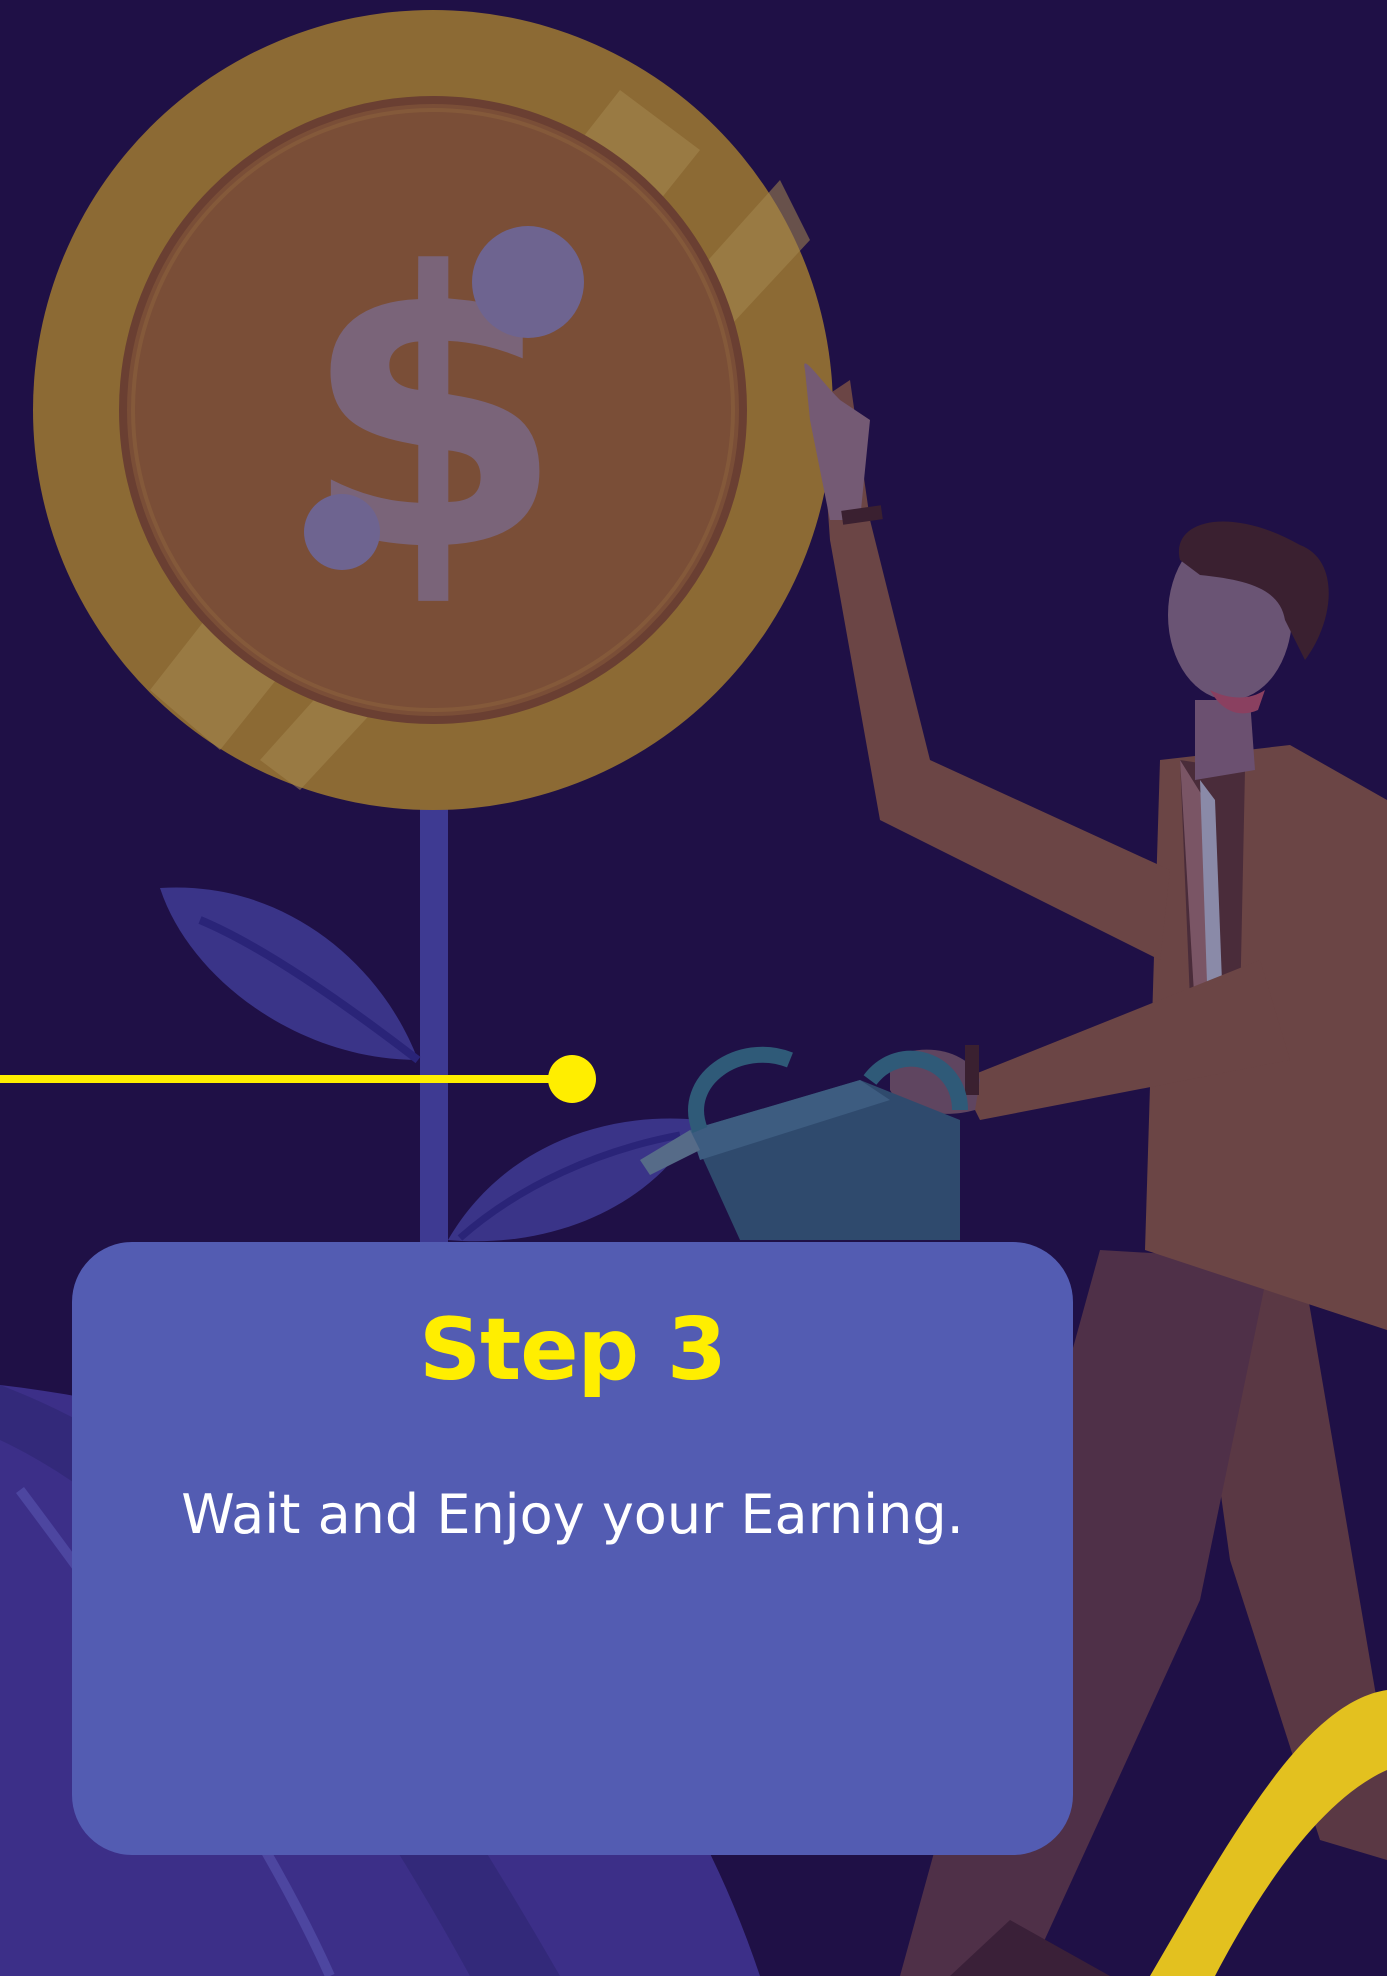 The height and width of the screenshot is (1976, 1387). I want to click on step-description: Wait and Enjoy your Earning., so click(572, 1514).